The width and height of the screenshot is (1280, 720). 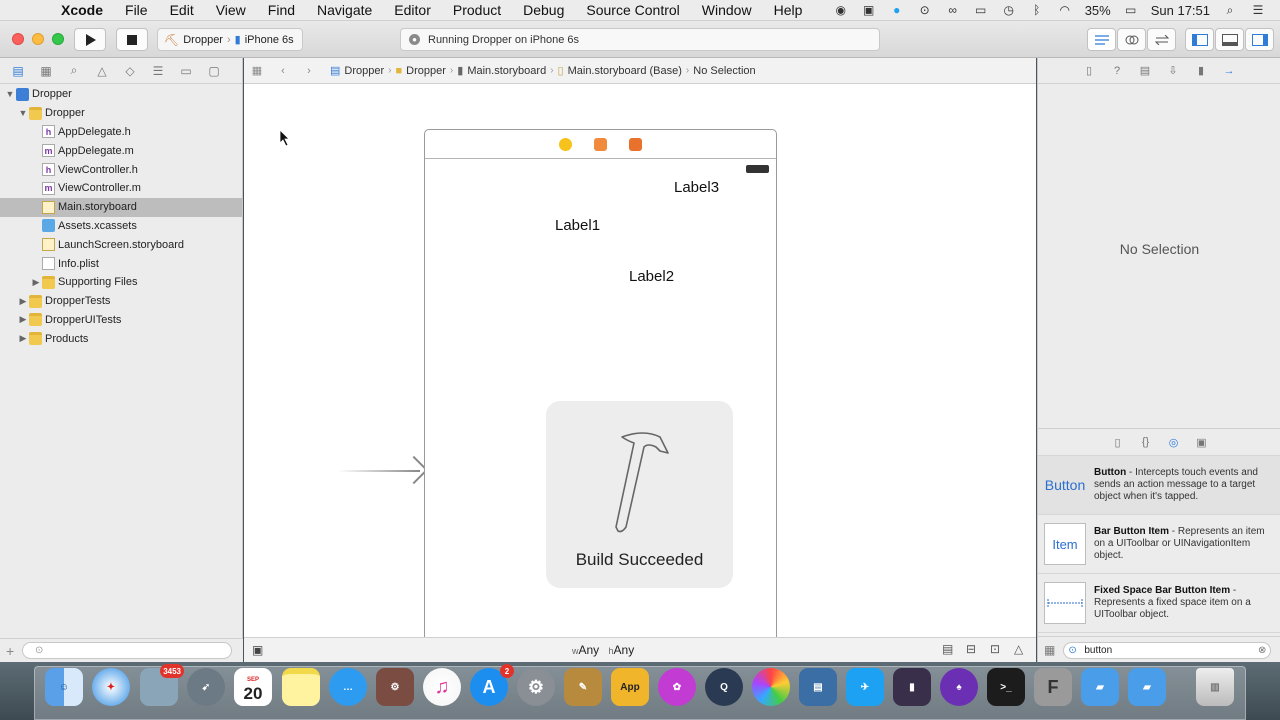 What do you see at coordinates (1199, 39) in the screenshot?
I see `toggle-navigator-button` at bounding box center [1199, 39].